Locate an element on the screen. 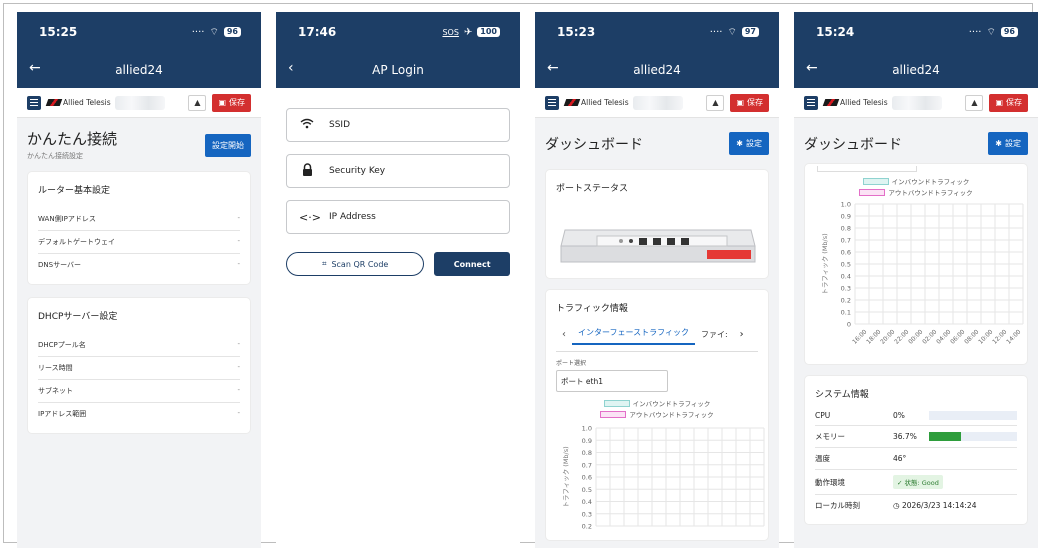 This screenshot has width=1040, height=548. y-tick-label: 0 is located at coordinates (849, 325).